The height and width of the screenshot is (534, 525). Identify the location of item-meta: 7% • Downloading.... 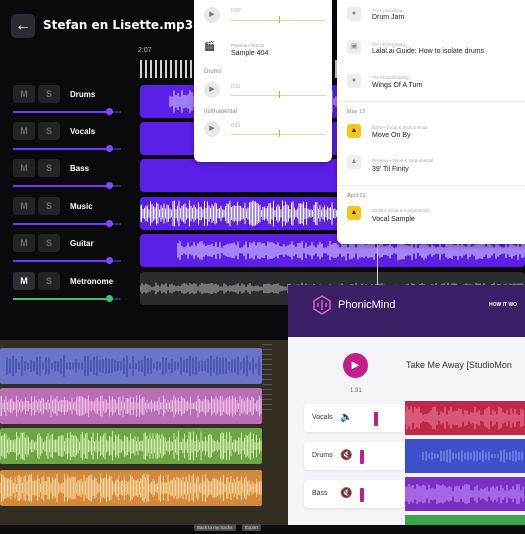
(392, 77).